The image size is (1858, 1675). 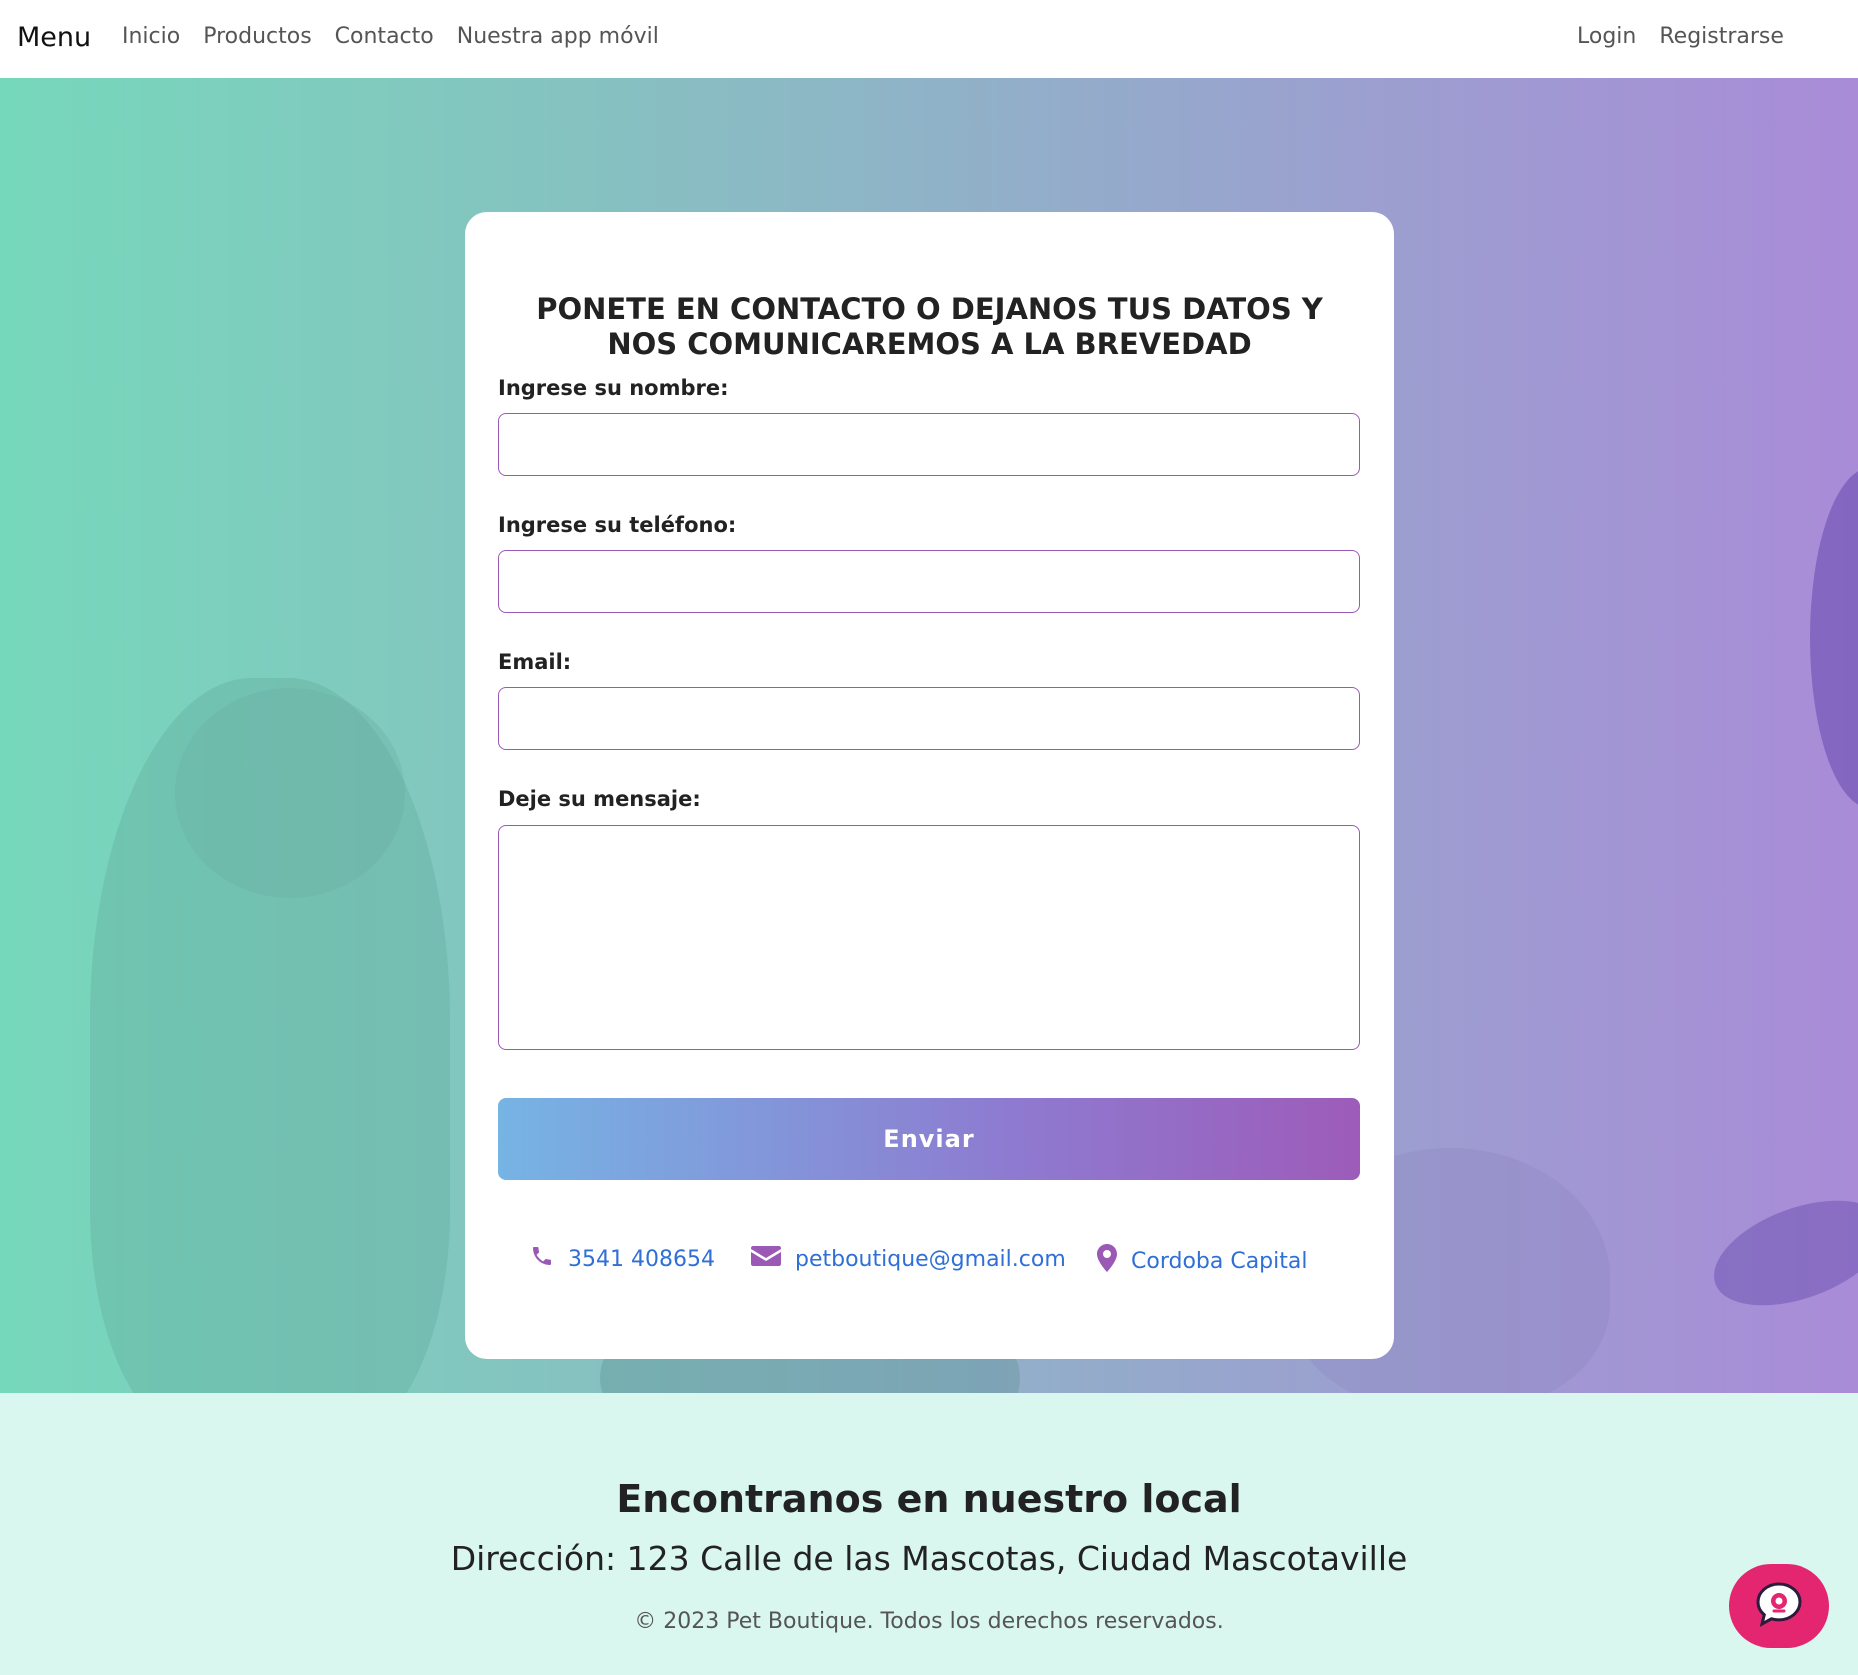 I want to click on nav-link-inicio: Inicio, so click(x=151, y=36).